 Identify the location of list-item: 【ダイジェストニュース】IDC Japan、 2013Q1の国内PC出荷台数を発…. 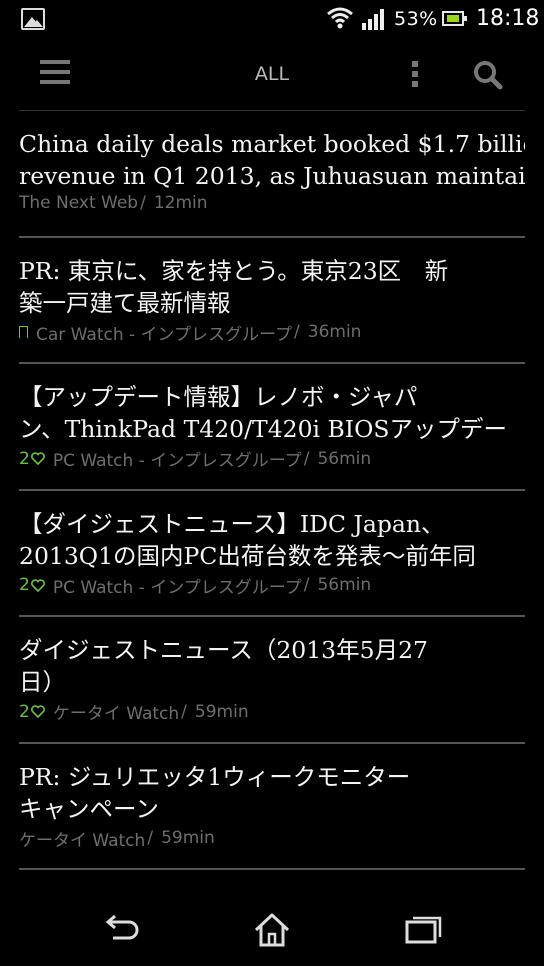
(272, 554).